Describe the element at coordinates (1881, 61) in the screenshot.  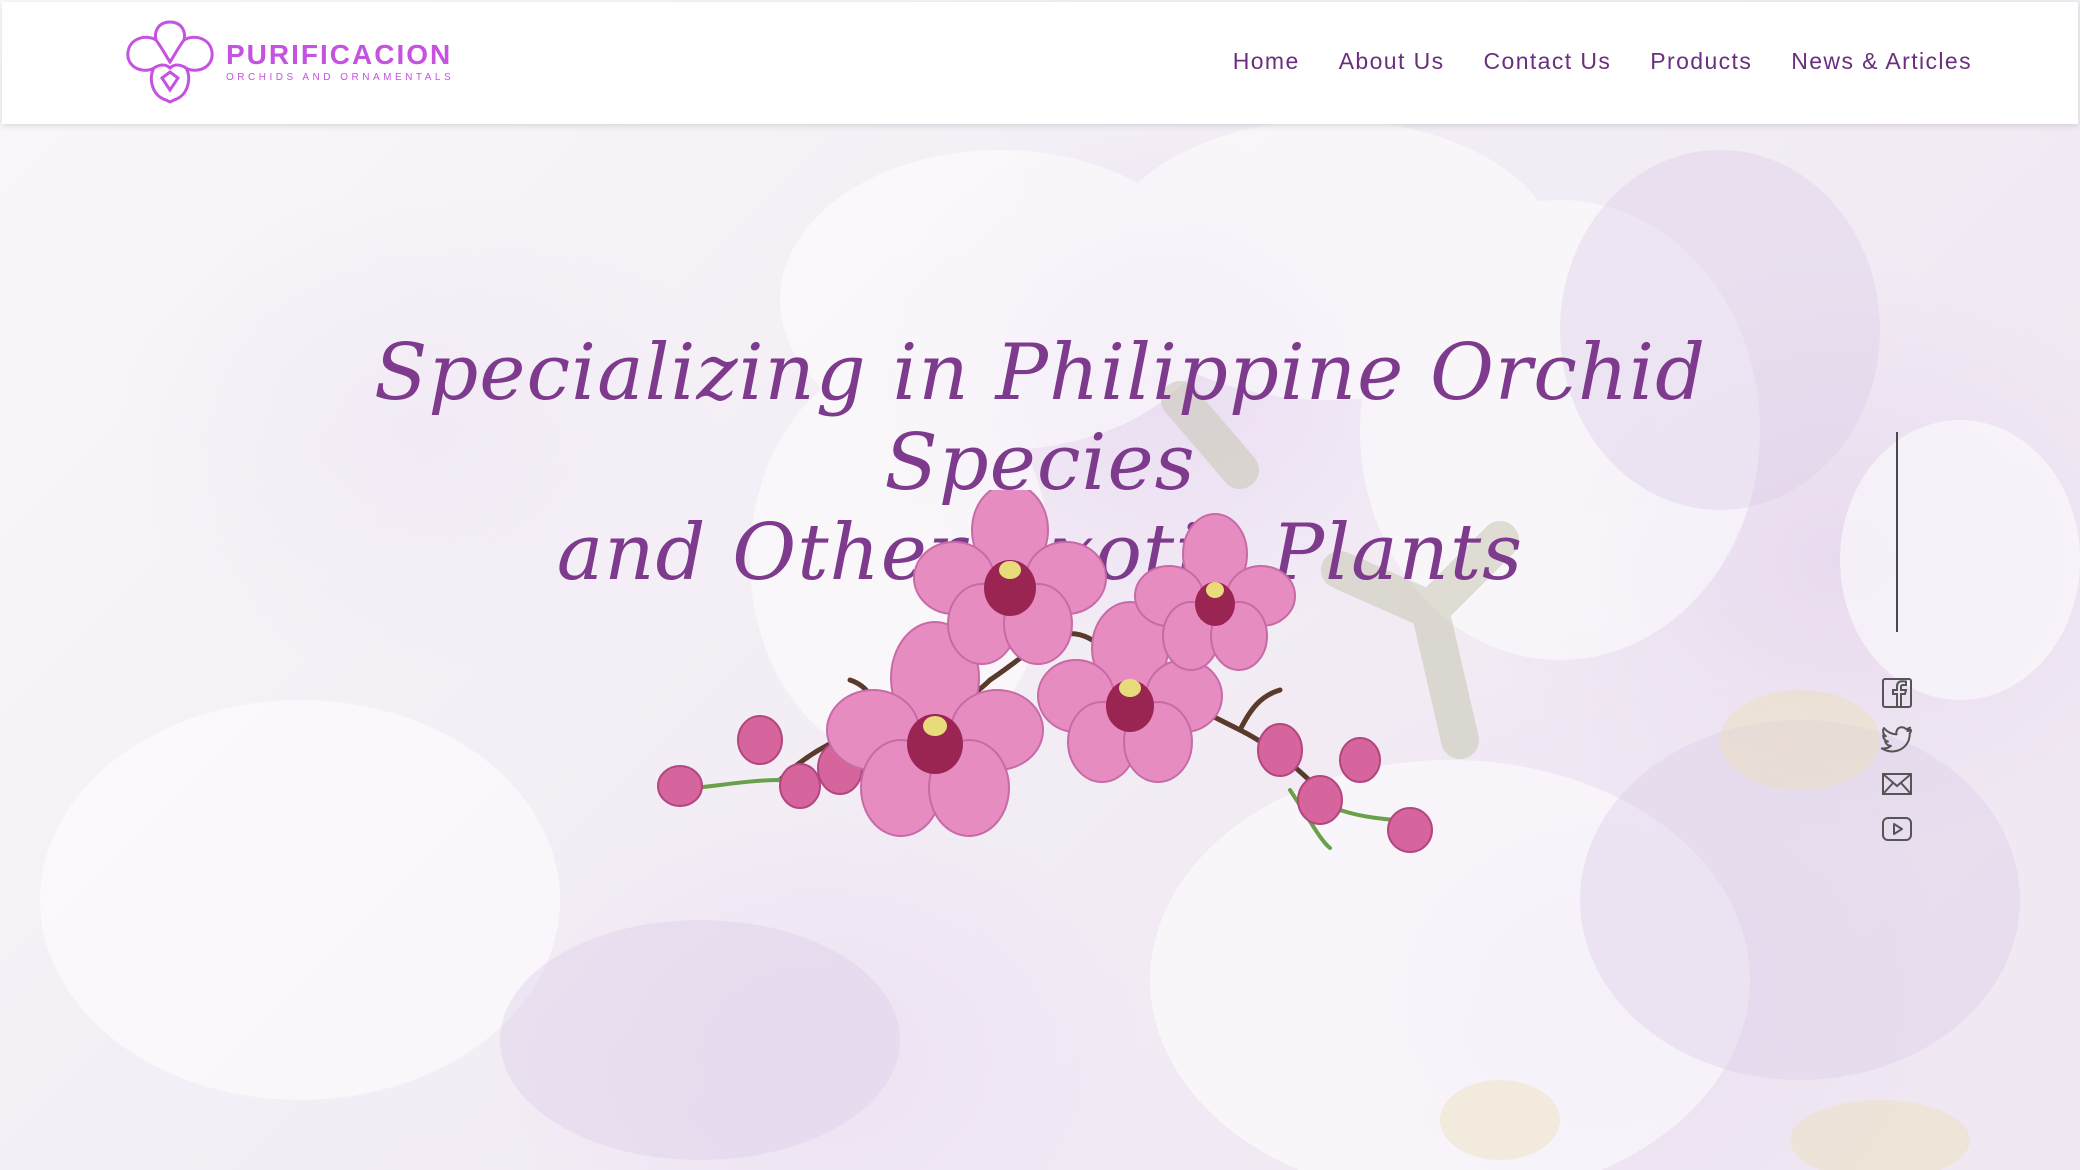
I see `nav-item-news-articles: News & Articles` at that location.